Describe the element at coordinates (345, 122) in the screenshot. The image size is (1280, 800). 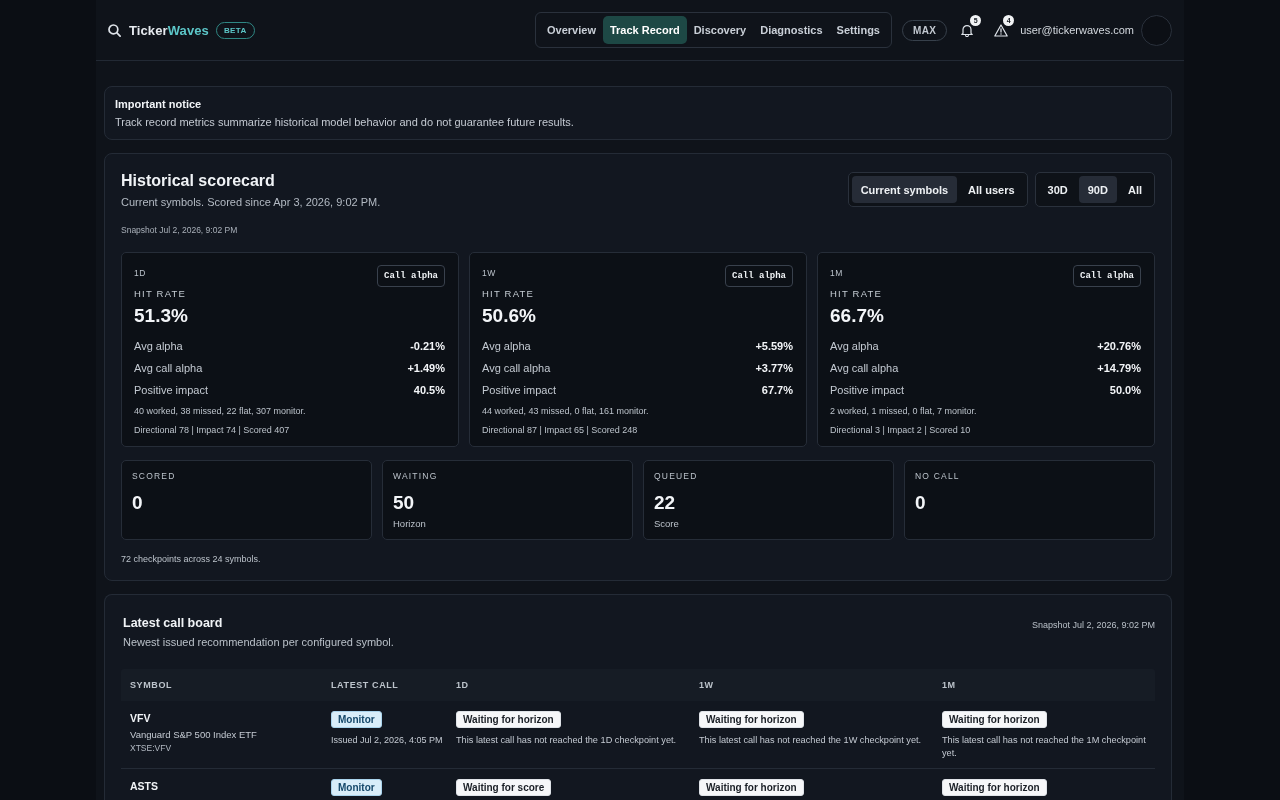
I see `notice-text: Track record metrics summarize historical model behavior and do not guarantee future results.` at that location.